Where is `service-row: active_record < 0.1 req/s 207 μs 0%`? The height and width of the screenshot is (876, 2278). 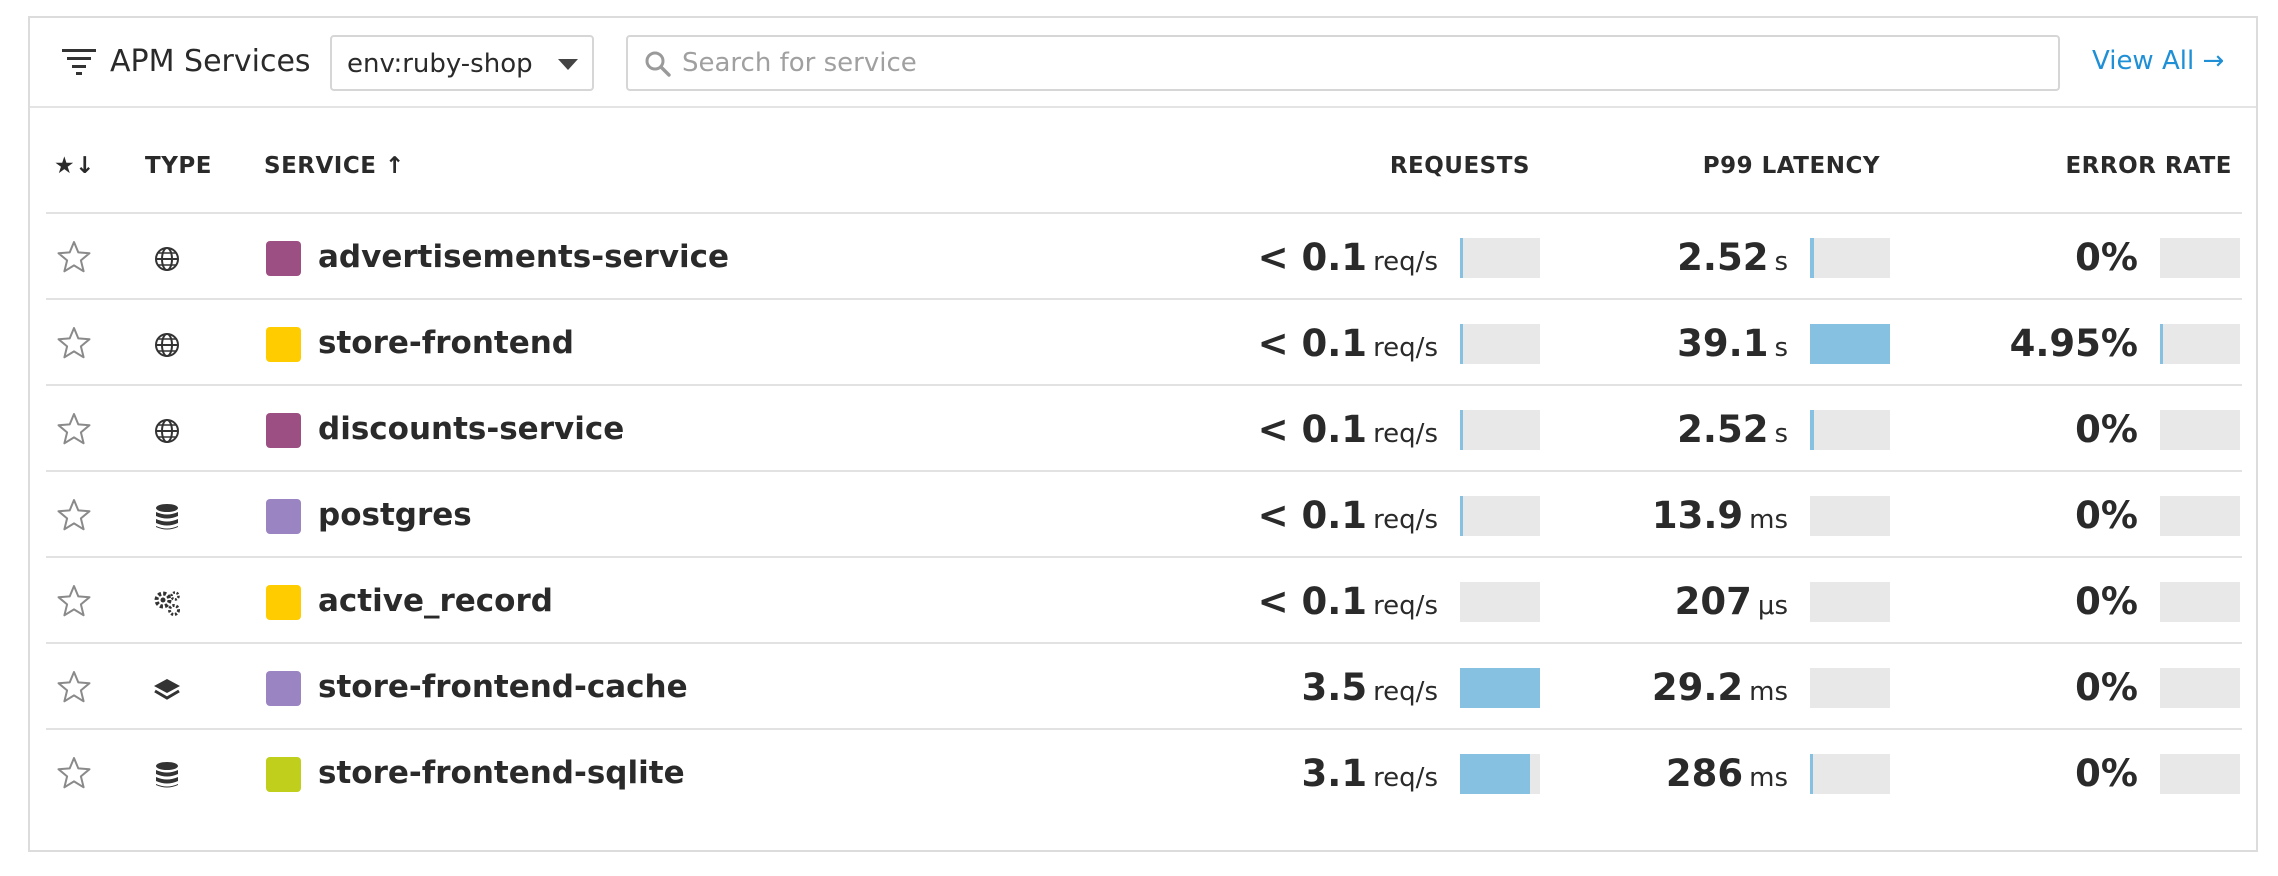
service-row: active_record < 0.1 req/s 207 μs 0% is located at coordinates (1144, 601).